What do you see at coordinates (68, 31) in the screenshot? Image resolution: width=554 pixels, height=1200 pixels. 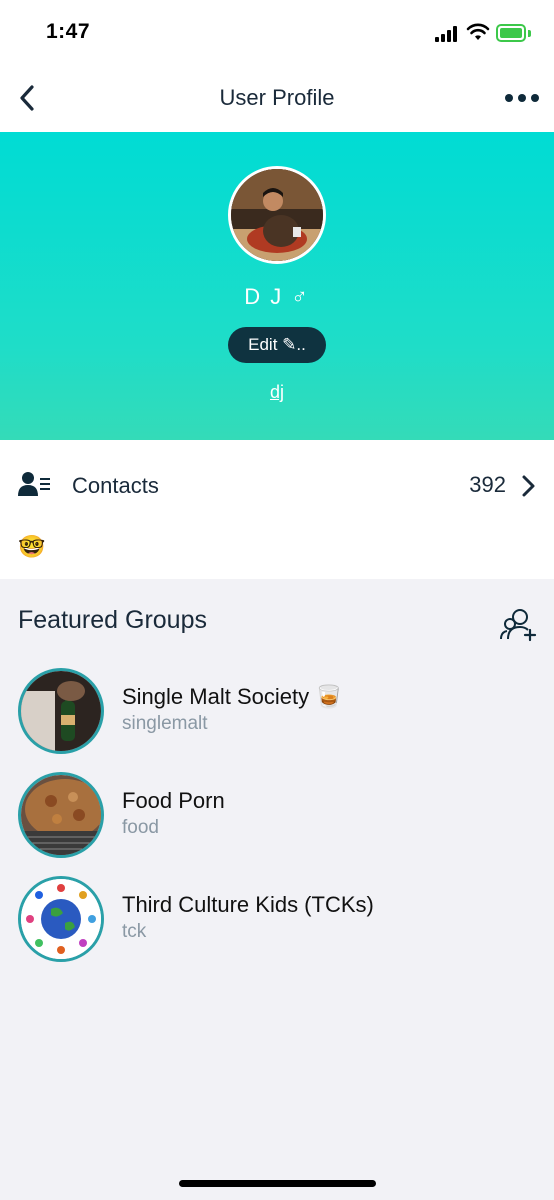 I see `status-time: 1:47` at bounding box center [68, 31].